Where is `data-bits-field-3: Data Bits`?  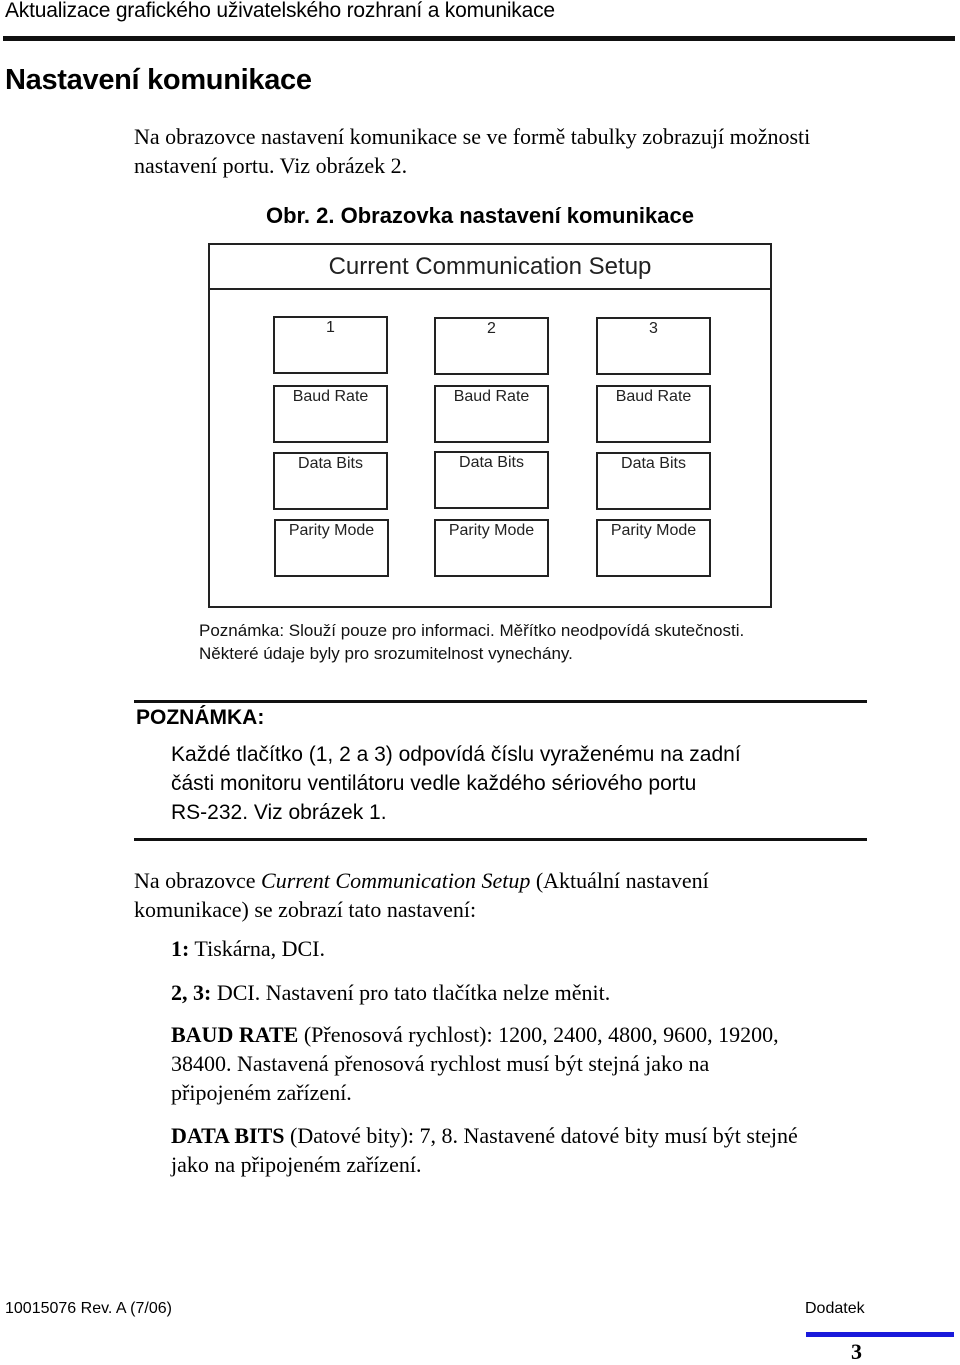 data-bits-field-3: Data Bits is located at coordinates (653, 481).